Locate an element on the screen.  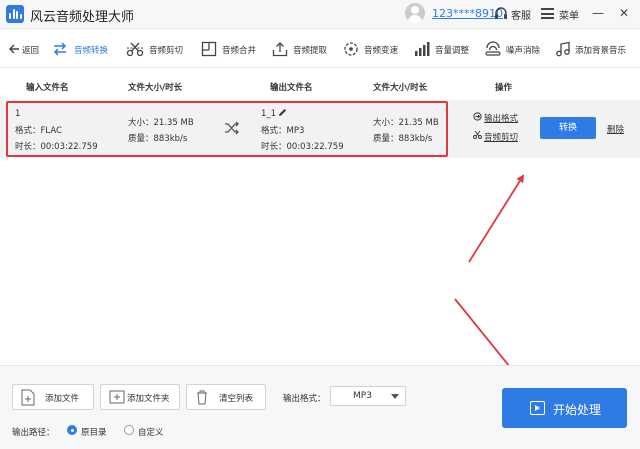
col-actions: 操作 is located at coordinates (504, 88).